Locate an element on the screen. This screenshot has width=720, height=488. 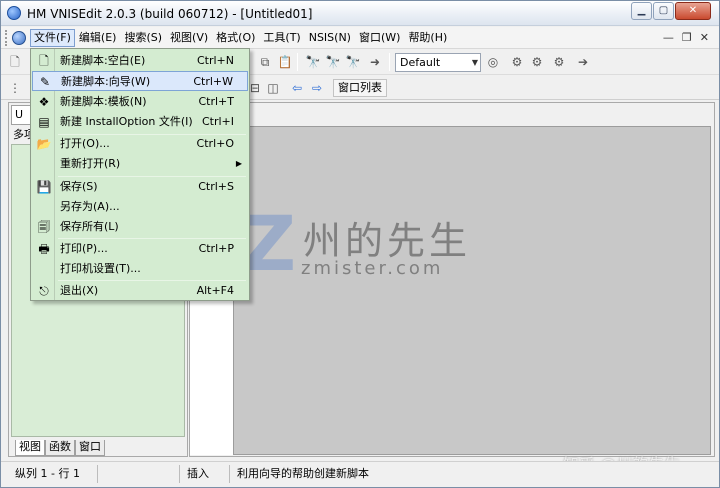
status-mode: 插入 is located at coordinates (198, 473).